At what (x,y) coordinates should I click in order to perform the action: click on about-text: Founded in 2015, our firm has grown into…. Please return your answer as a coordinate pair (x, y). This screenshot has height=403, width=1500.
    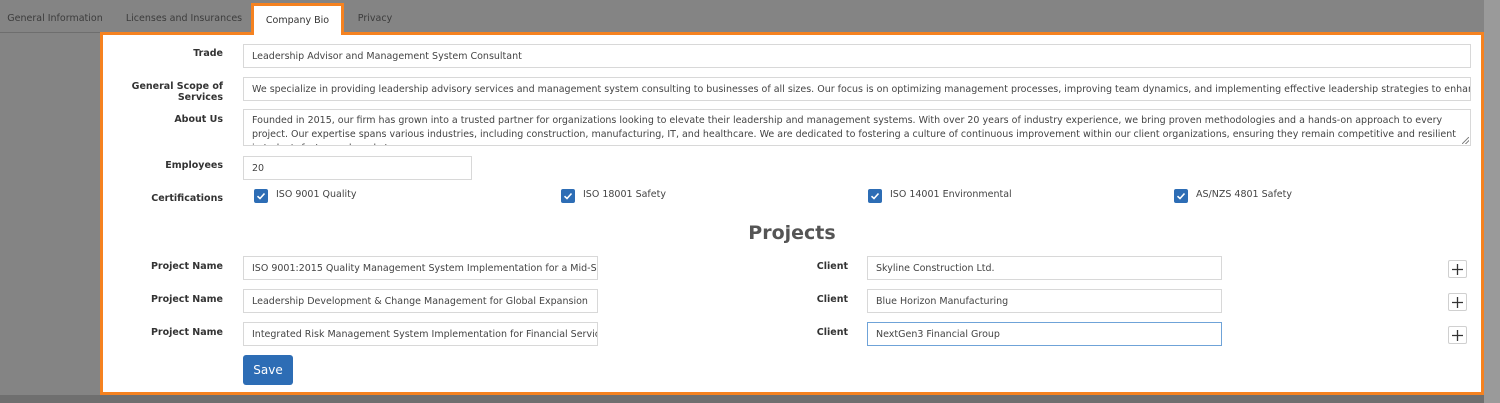
    Looking at the image, I should click on (854, 130).